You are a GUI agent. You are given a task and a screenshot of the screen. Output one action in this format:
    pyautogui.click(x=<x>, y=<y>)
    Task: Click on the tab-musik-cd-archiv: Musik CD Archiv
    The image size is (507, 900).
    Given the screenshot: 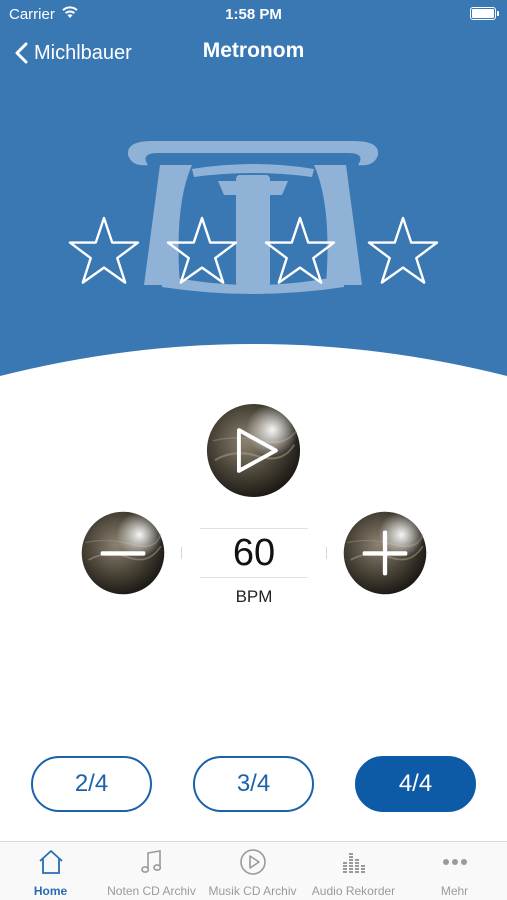 What is the action you would take?
    pyautogui.click(x=252, y=871)
    